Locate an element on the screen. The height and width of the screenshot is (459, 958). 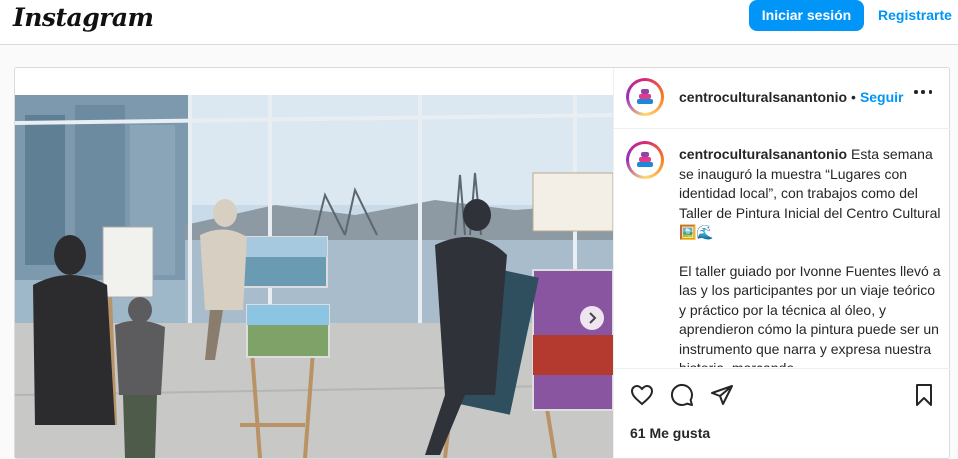
next-image-button is located at coordinates (592, 318).